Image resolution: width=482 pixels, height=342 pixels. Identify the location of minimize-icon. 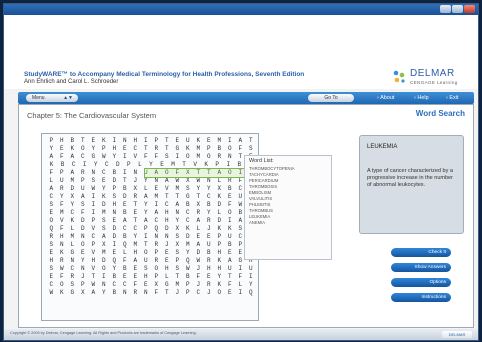
(445, 9).